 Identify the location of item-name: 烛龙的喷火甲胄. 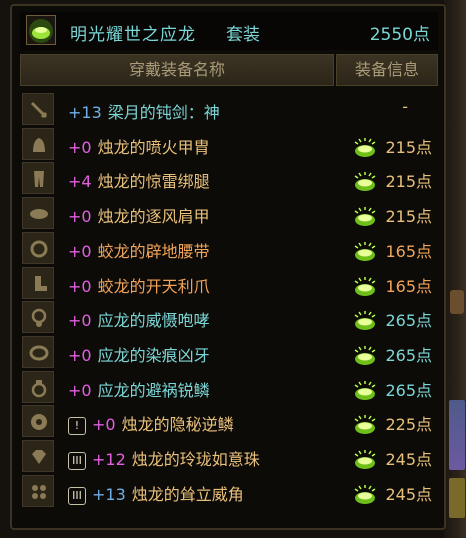
(153, 147).